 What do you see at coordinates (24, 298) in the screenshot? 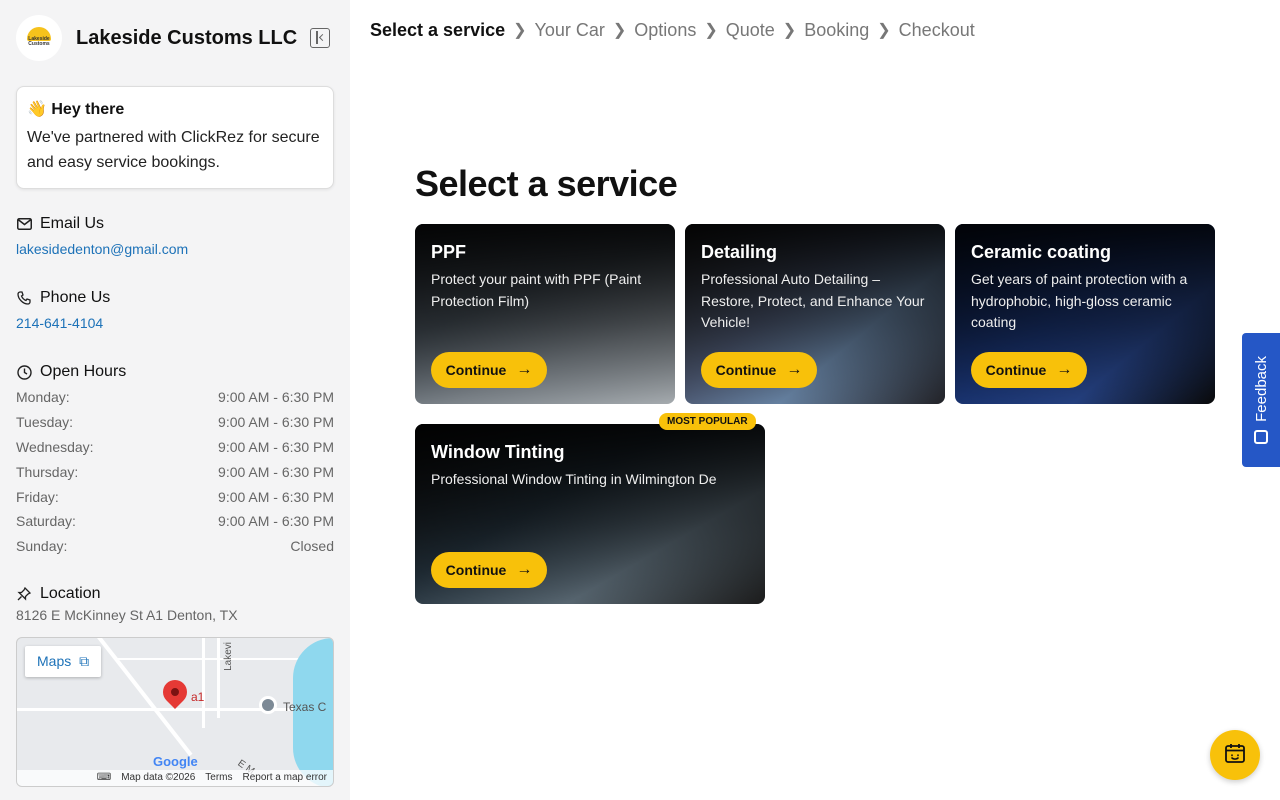
I see `phone-icon` at bounding box center [24, 298].